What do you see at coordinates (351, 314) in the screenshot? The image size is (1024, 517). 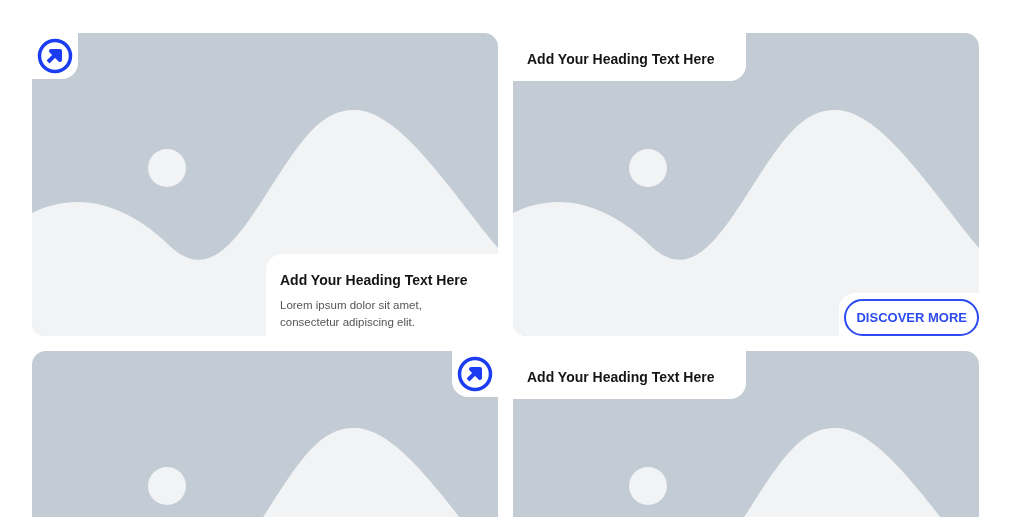 I see `card-description: Lorem ipsum dolor sit amet, consectetur adipiscing elit.` at bounding box center [351, 314].